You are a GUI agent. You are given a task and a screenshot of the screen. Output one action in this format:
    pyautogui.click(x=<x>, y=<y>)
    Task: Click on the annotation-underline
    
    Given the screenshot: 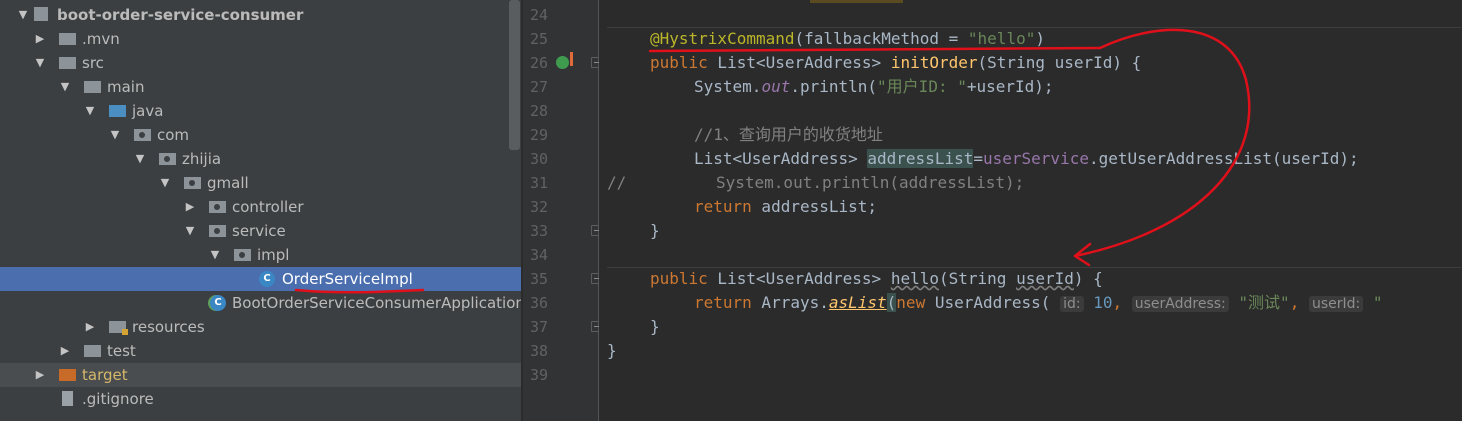 What is the action you would take?
    pyautogui.click(x=875, y=49)
    